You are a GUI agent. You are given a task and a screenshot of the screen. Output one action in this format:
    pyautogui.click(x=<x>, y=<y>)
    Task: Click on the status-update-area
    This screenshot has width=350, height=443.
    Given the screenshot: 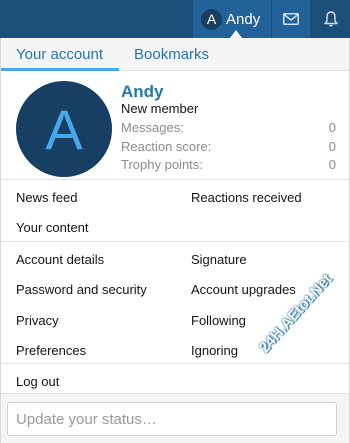 What is the action you would take?
    pyautogui.click(x=175, y=418)
    